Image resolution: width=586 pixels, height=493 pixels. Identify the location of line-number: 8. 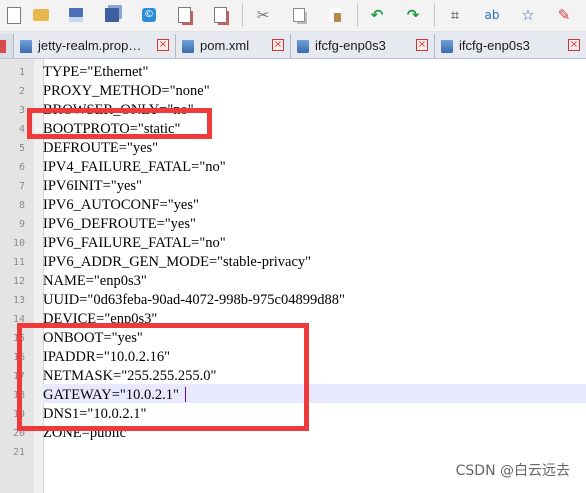
(21, 205).